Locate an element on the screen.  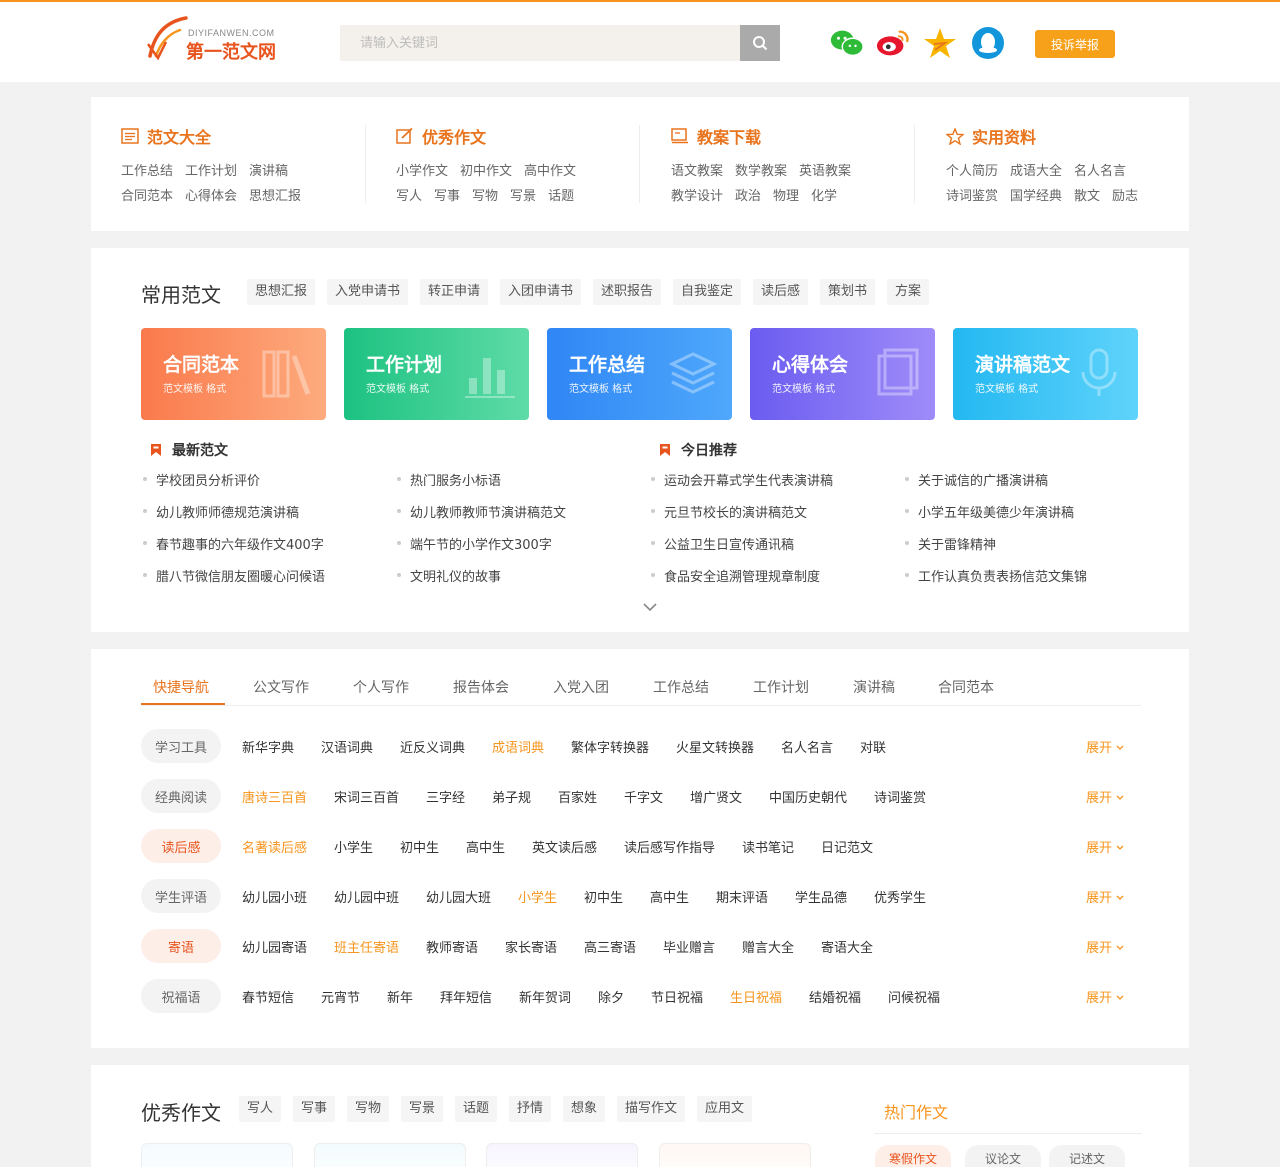
list-item: 小学五年级美德少年演讲稿 is located at coordinates (989, 511).